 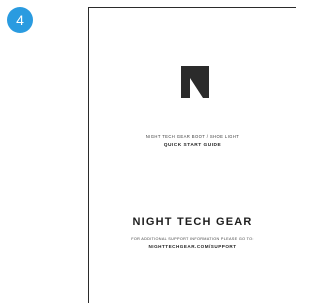 What do you see at coordinates (192, 222) in the screenshot?
I see `brand-wordmark: NIGHT TECH GEAR` at bounding box center [192, 222].